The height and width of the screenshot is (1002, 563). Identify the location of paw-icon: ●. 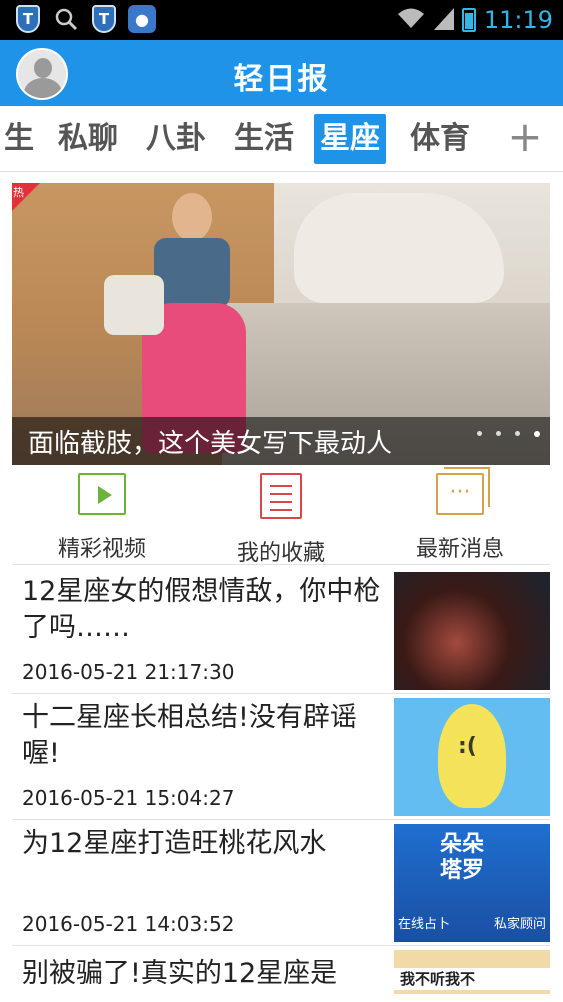
(142, 19).